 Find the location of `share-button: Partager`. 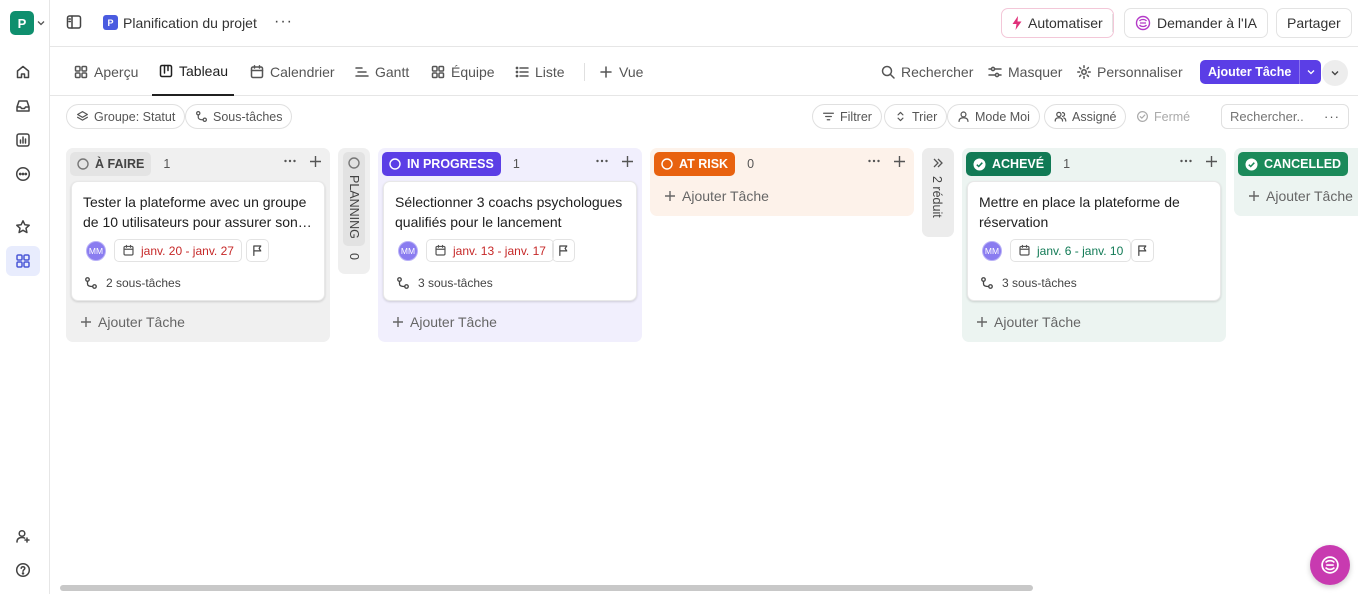

share-button: Partager is located at coordinates (1314, 23).